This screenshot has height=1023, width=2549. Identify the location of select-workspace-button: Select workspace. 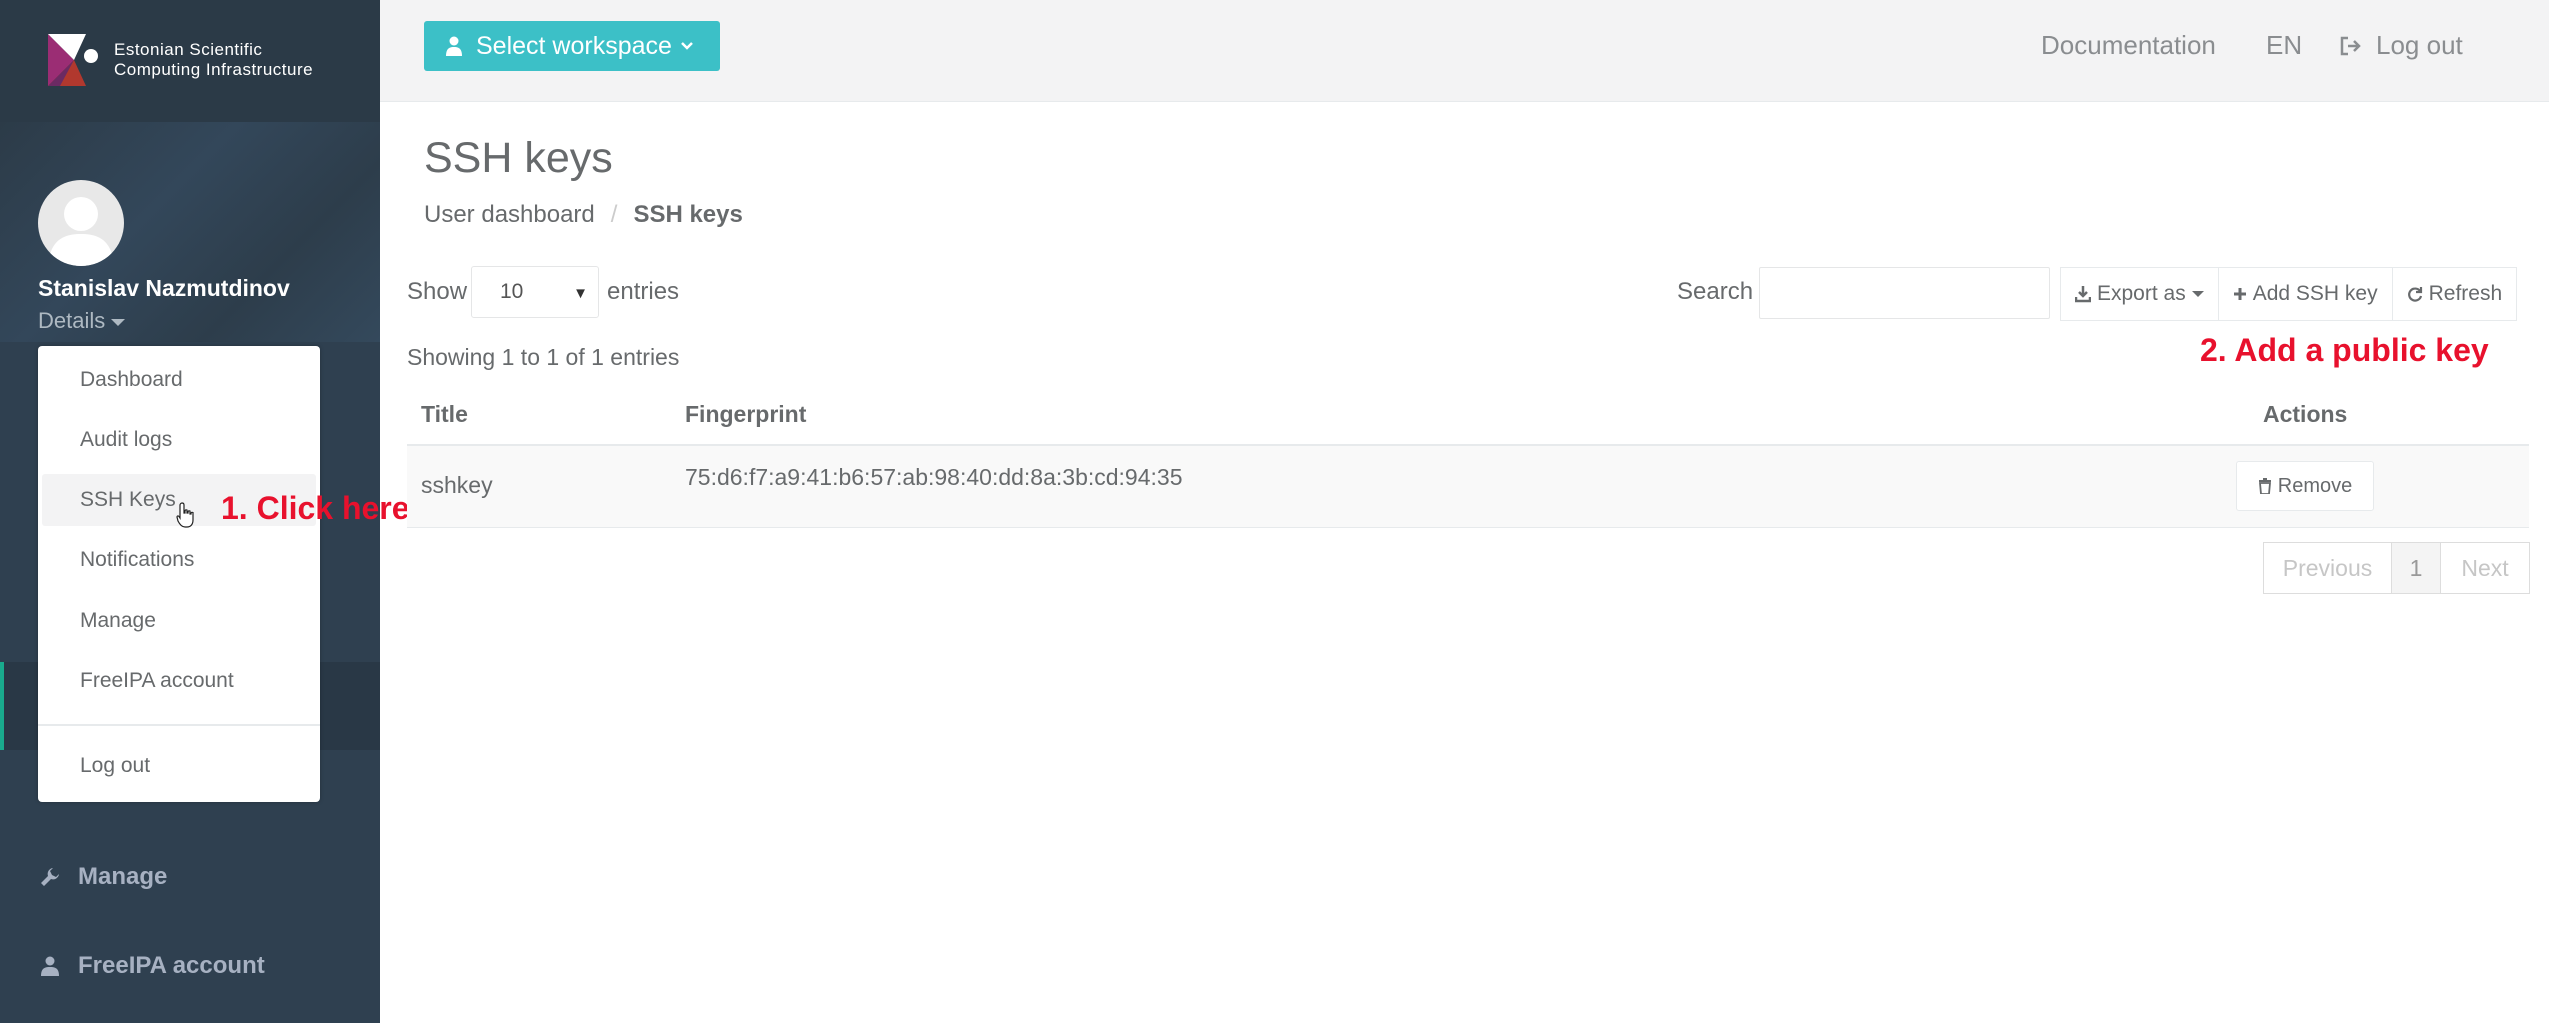
(572, 46).